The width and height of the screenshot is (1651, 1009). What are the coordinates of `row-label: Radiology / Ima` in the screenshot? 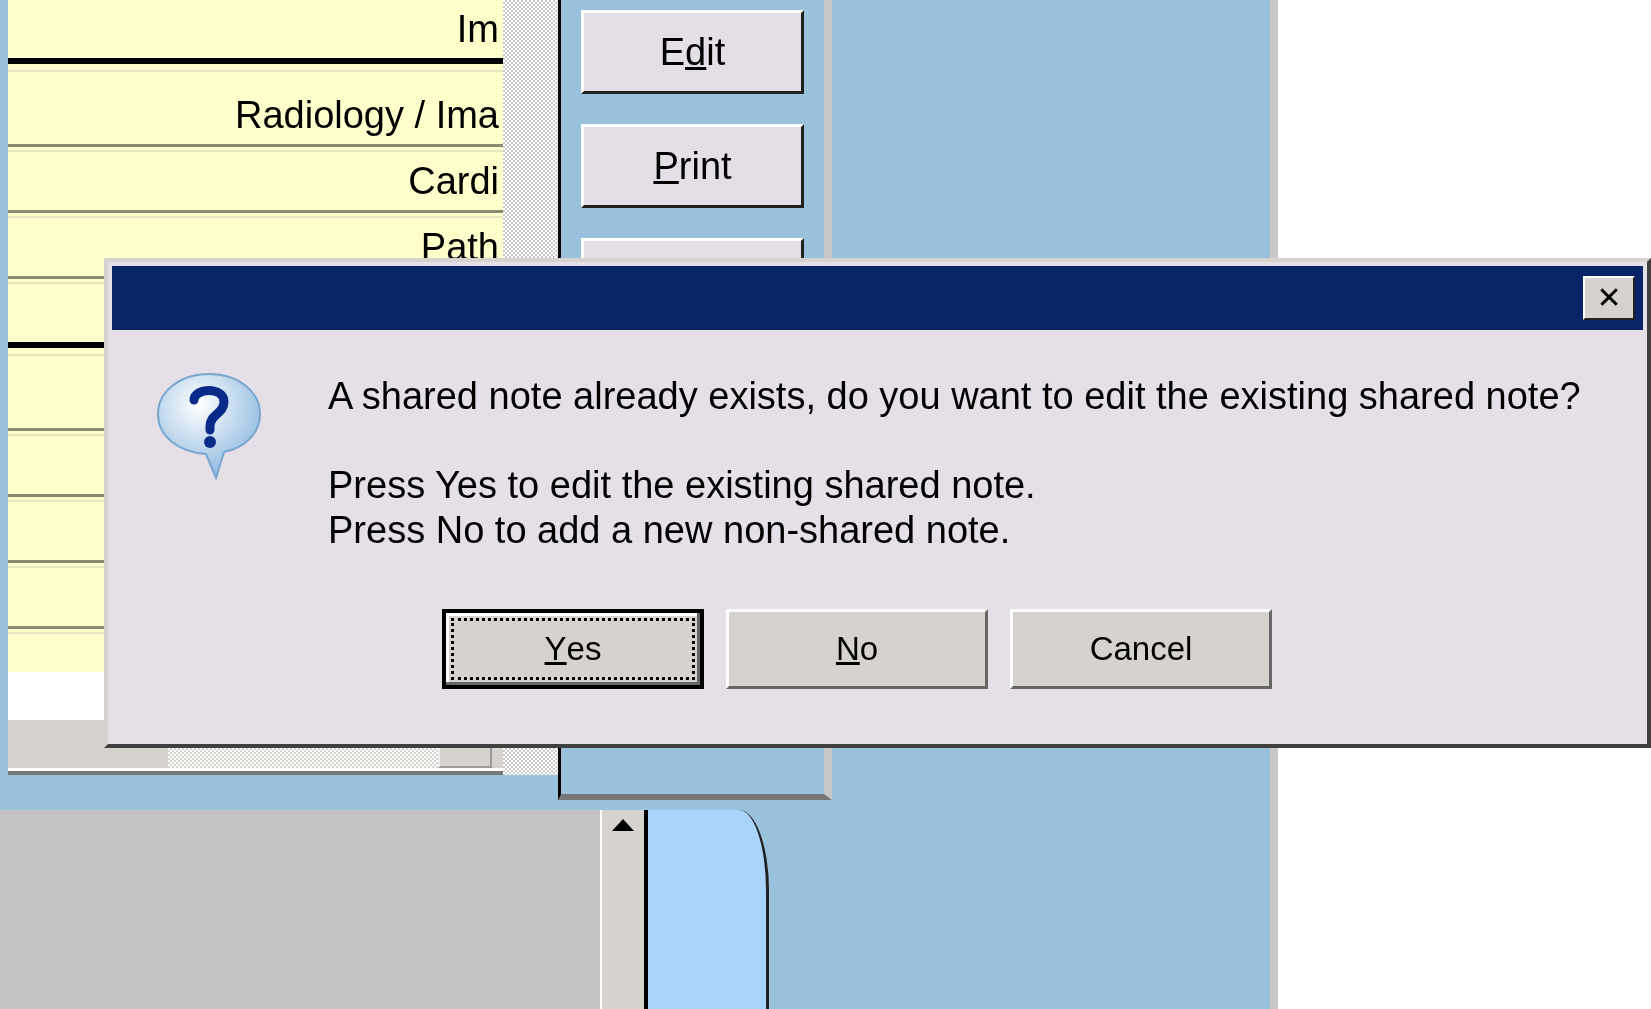 It's located at (367, 115).